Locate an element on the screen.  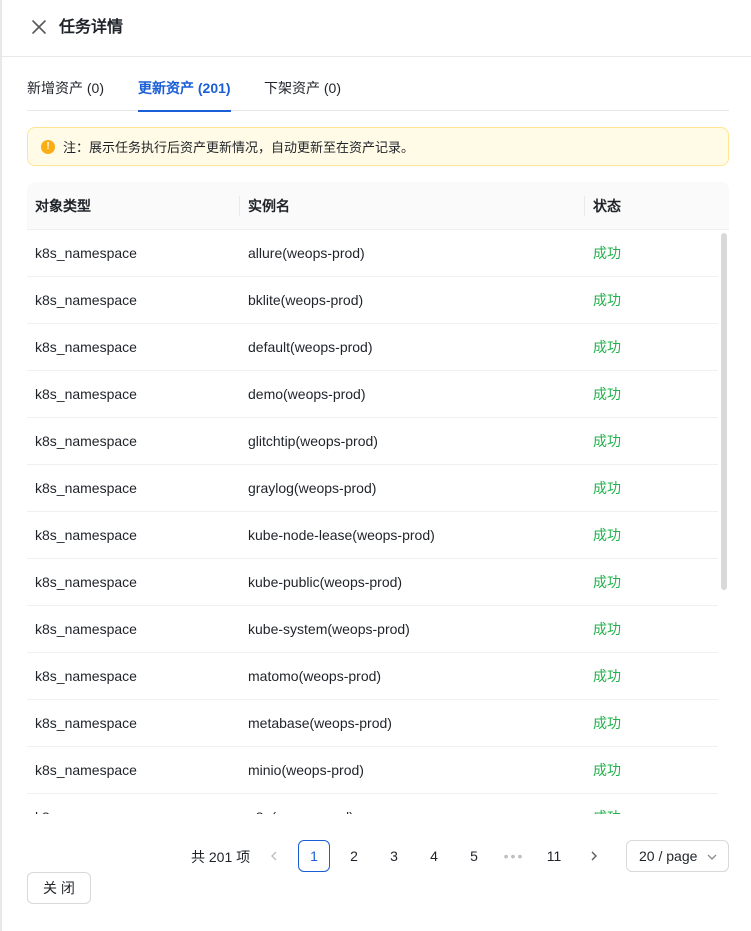
column-header-status: 状态 is located at coordinates (607, 206).